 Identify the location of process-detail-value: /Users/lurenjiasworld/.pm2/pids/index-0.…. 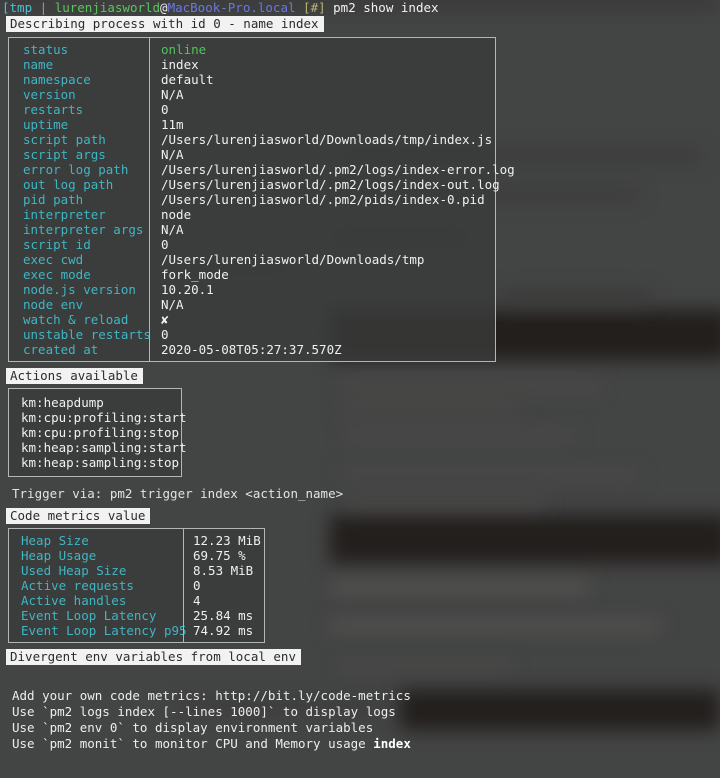
(323, 199).